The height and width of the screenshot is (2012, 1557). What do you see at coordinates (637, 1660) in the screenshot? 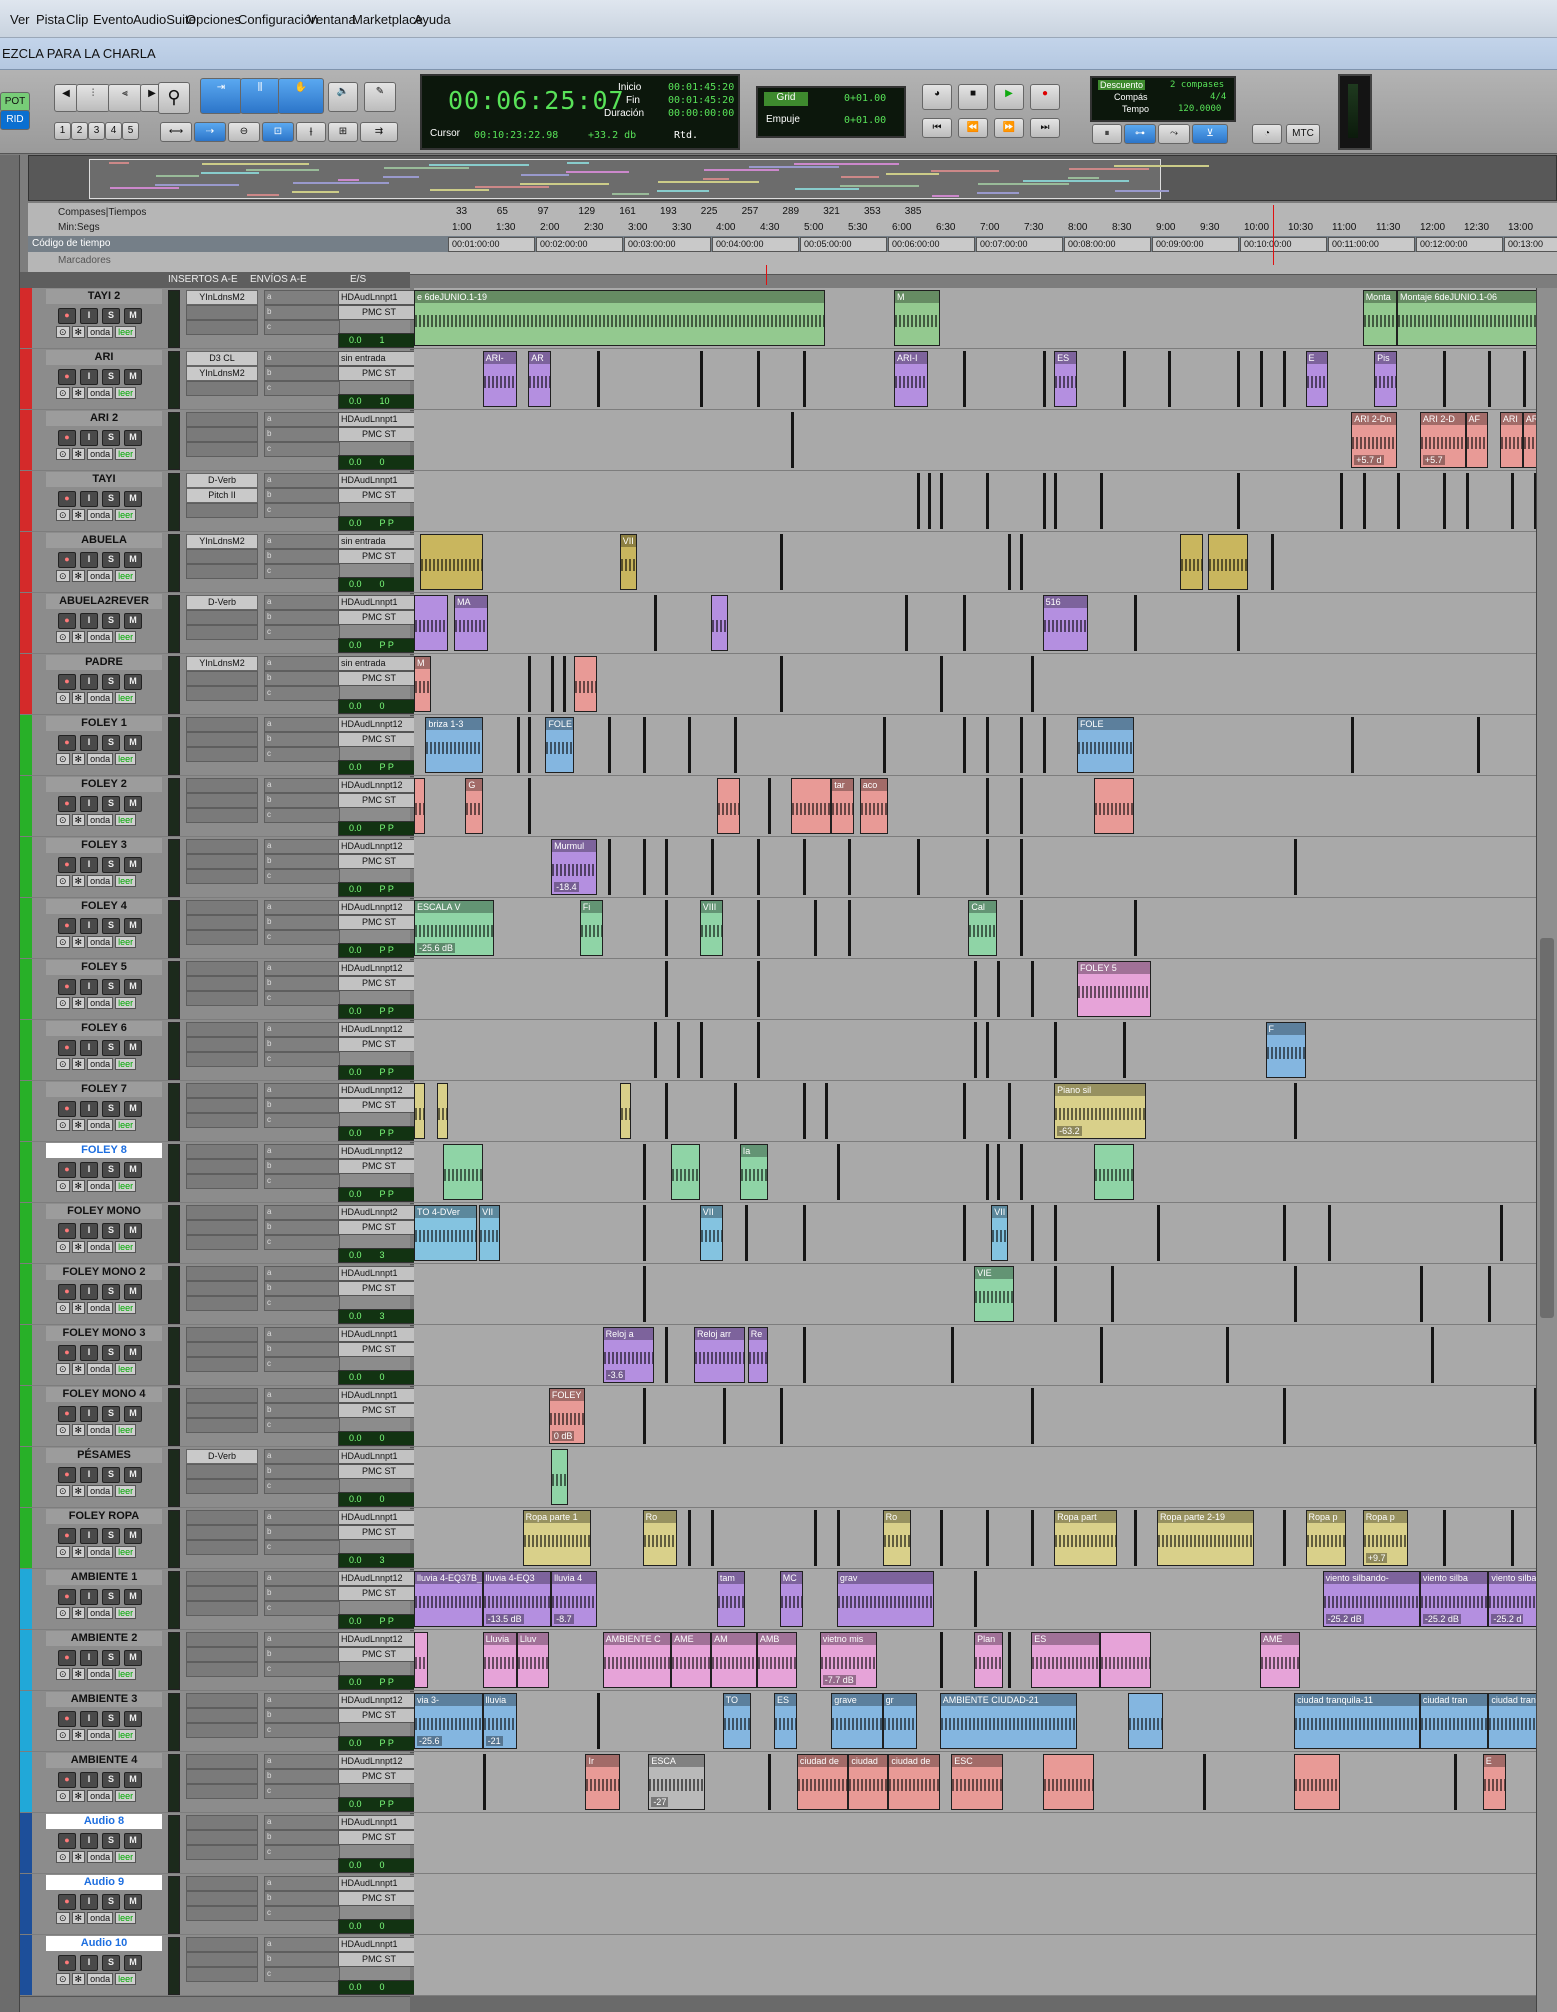
I see `audio-clip: AMBIENTE C` at bounding box center [637, 1660].